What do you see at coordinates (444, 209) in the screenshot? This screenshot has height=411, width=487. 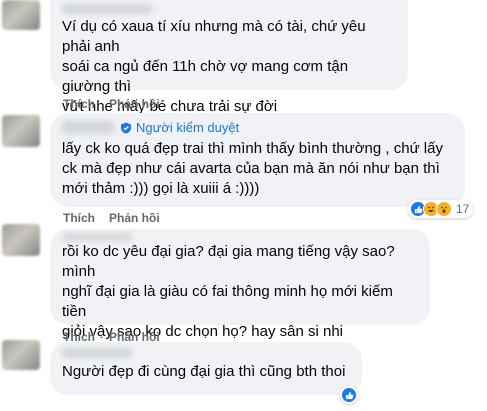 I see `wow-icon` at bounding box center [444, 209].